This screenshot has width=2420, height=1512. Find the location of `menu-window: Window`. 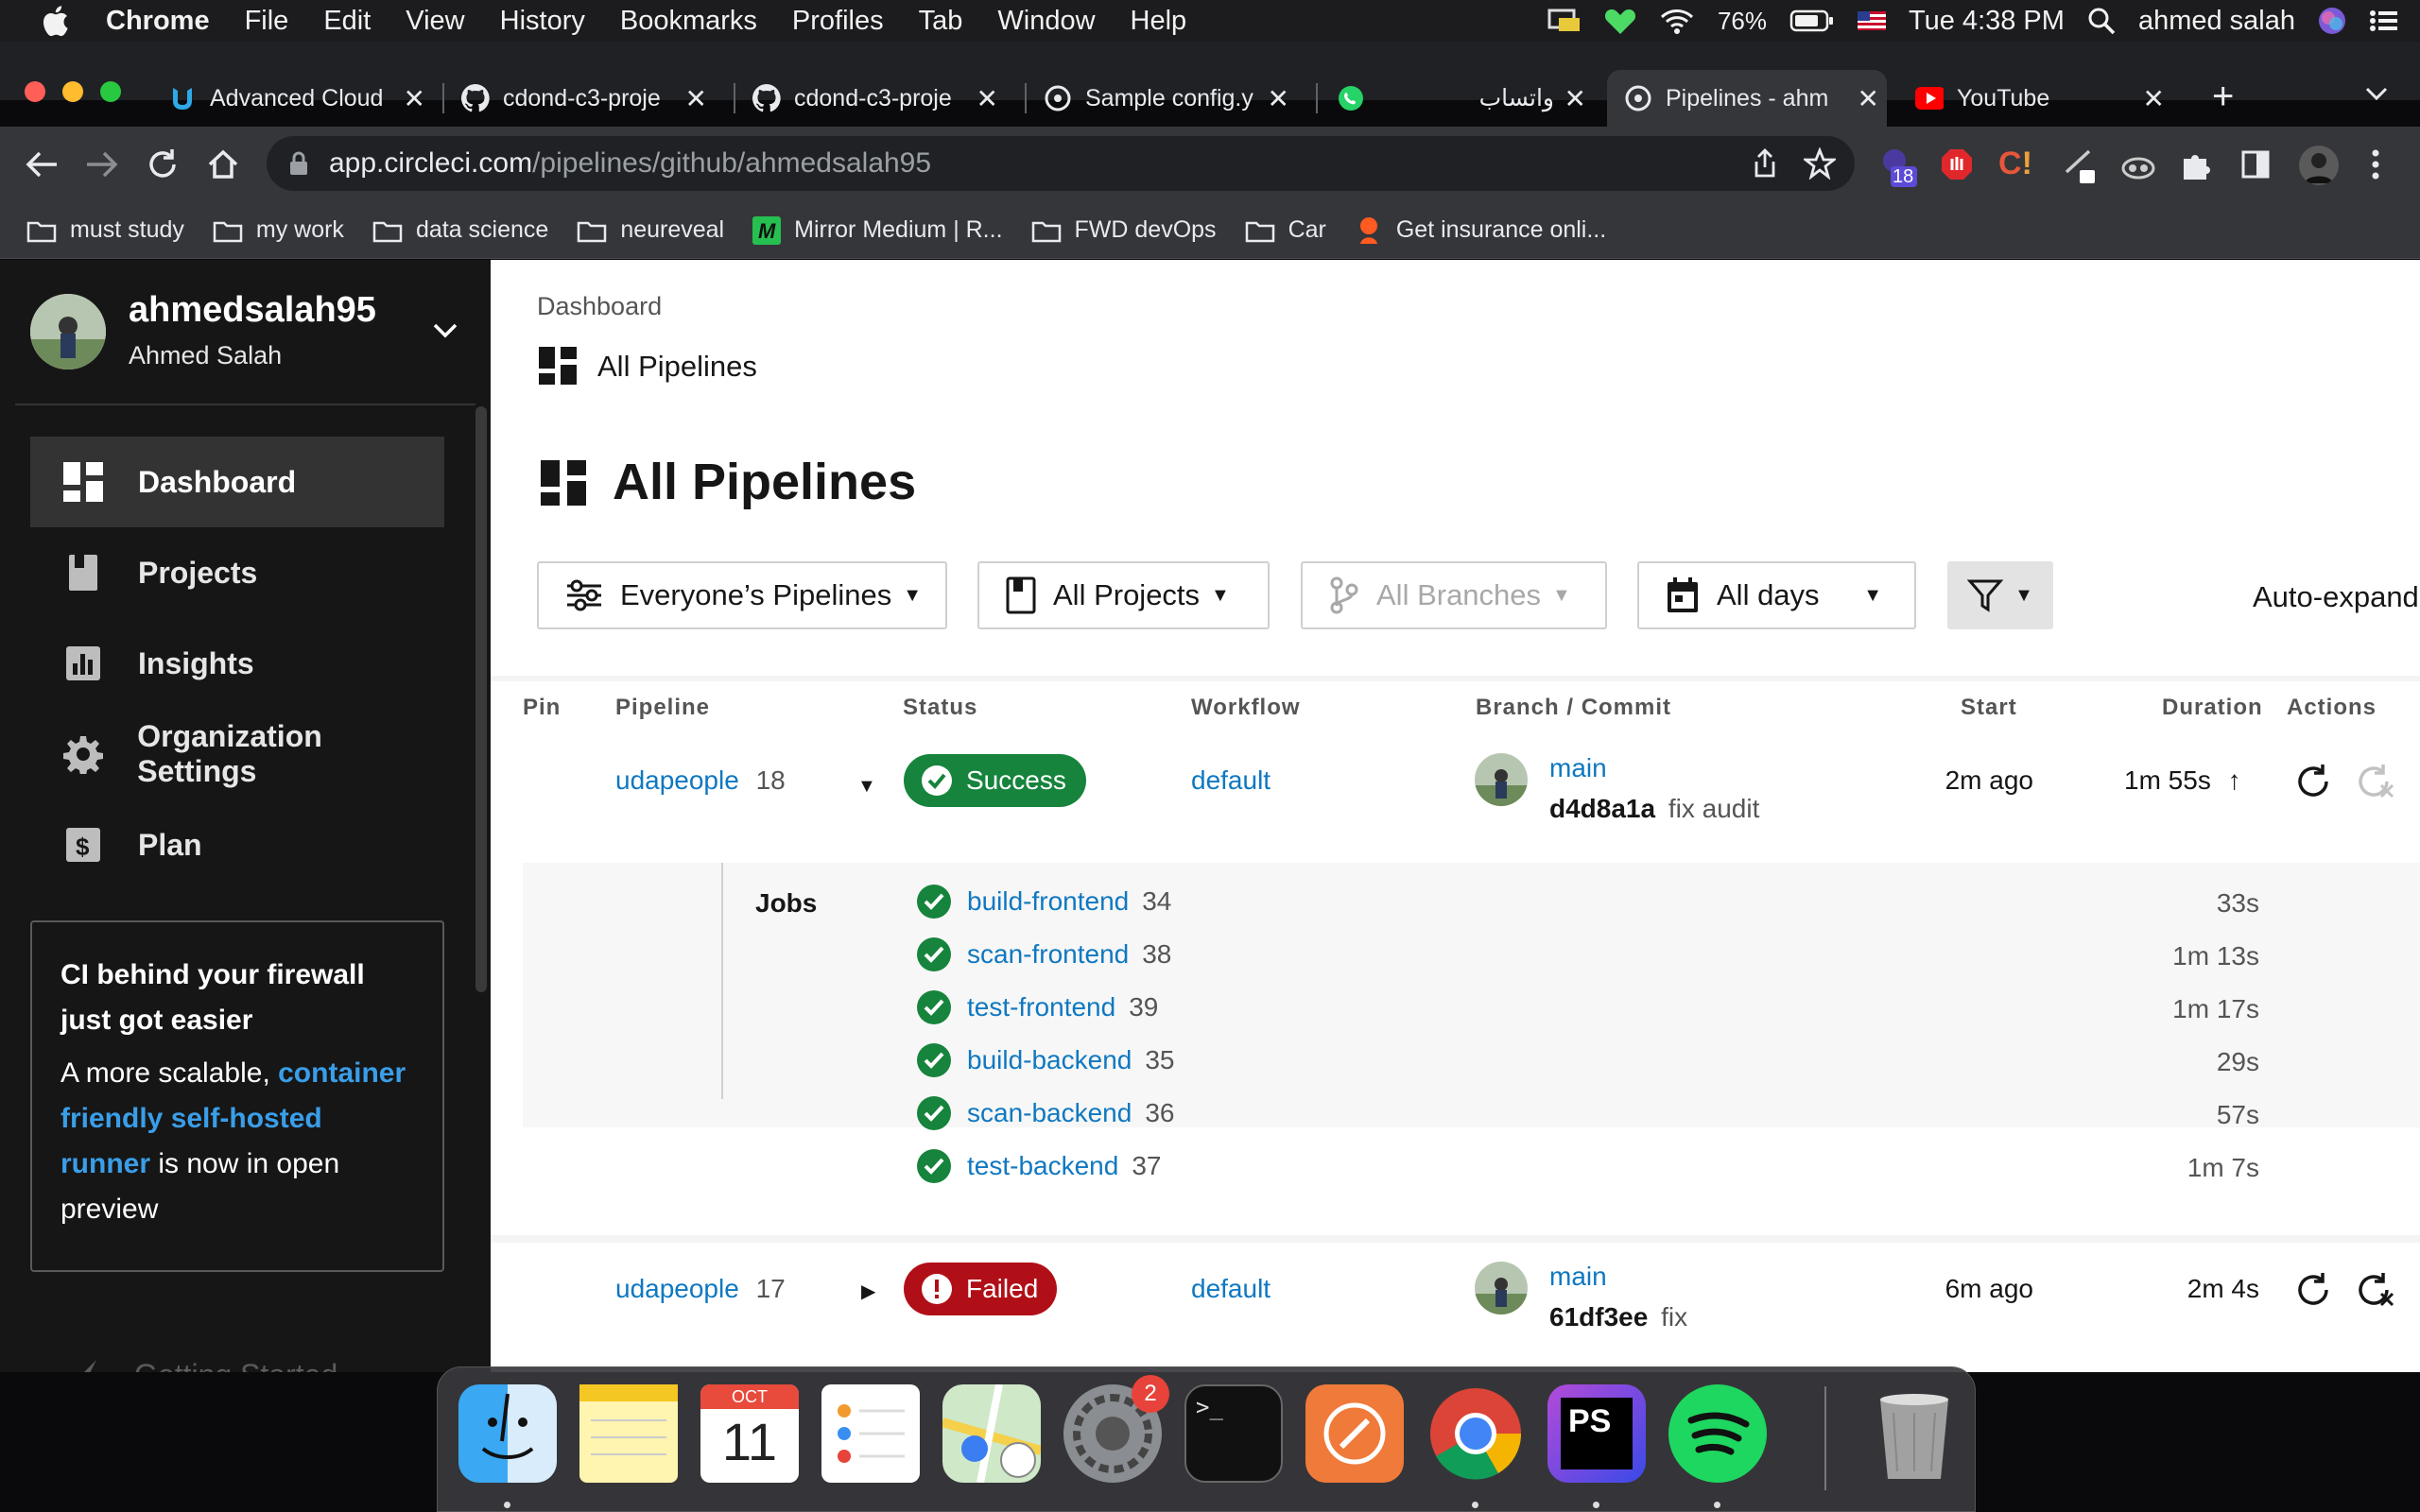

menu-window: Window is located at coordinates (1046, 21).